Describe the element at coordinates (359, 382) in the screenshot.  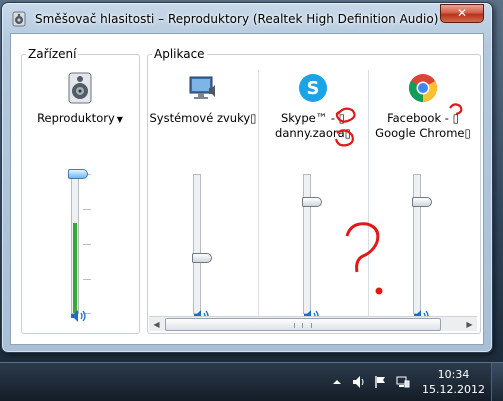
I see `volume-tray-icon` at that location.